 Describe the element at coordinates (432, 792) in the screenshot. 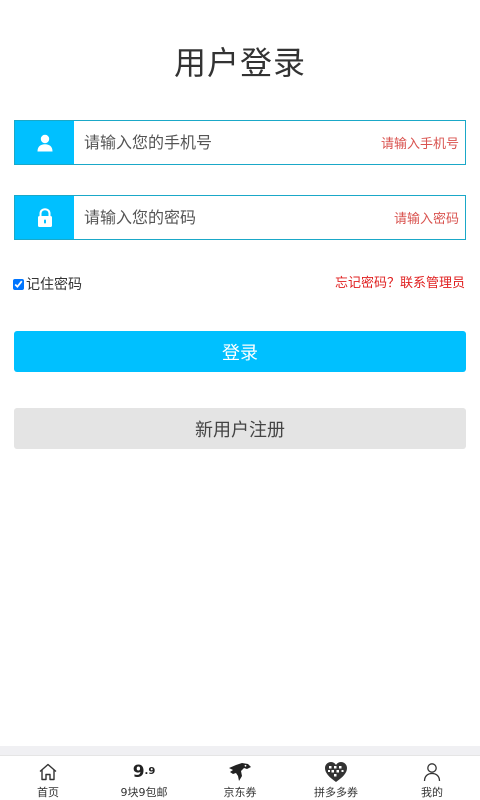

I see `tab-profile-label: 我的` at that location.